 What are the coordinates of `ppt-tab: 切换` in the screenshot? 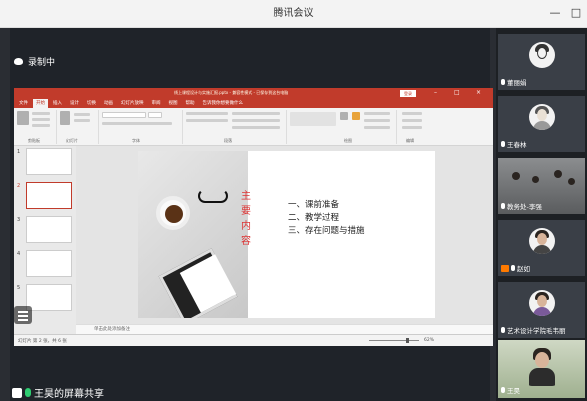 It's located at (91, 103).